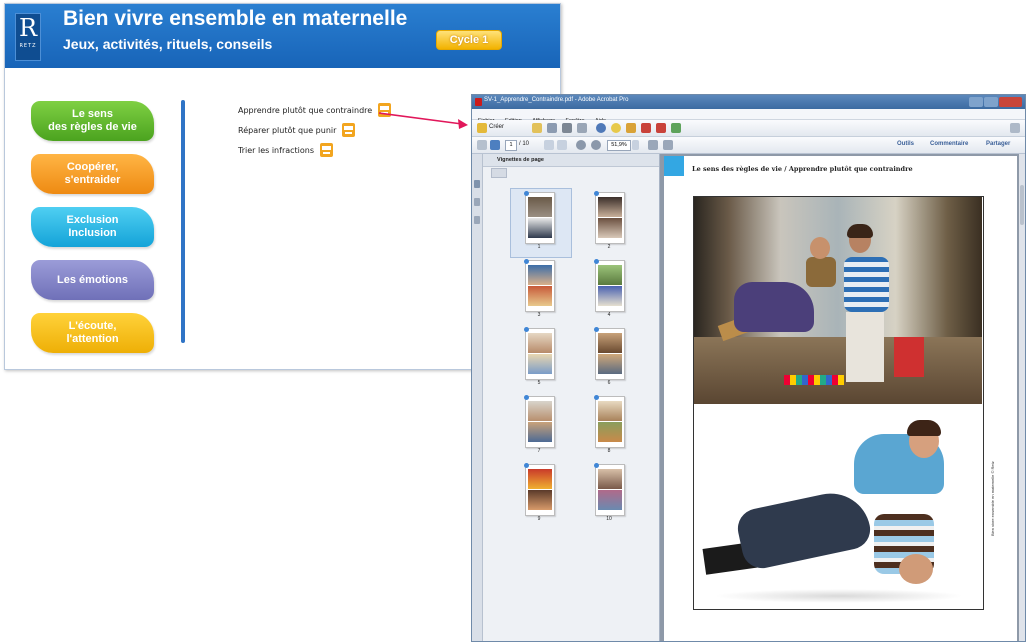 This screenshot has height=642, width=1026. Describe the element at coordinates (748, 116) in the screenshot. I see `menu-bar: Fichier Edition Affichage Fenêtre Aide` at that location.